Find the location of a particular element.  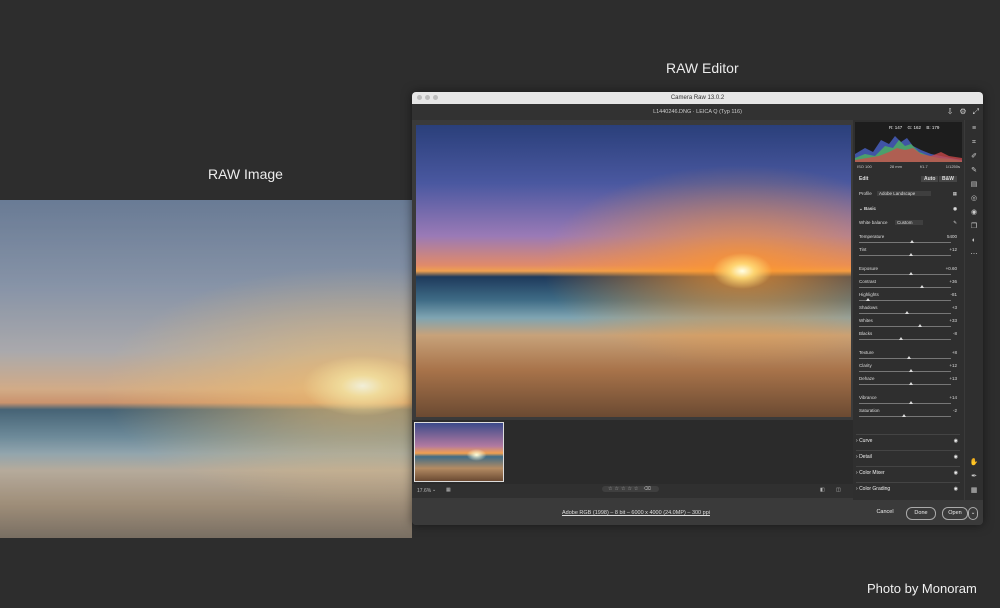

expand-icon: ⤢ is located at coordinates (976, 112).